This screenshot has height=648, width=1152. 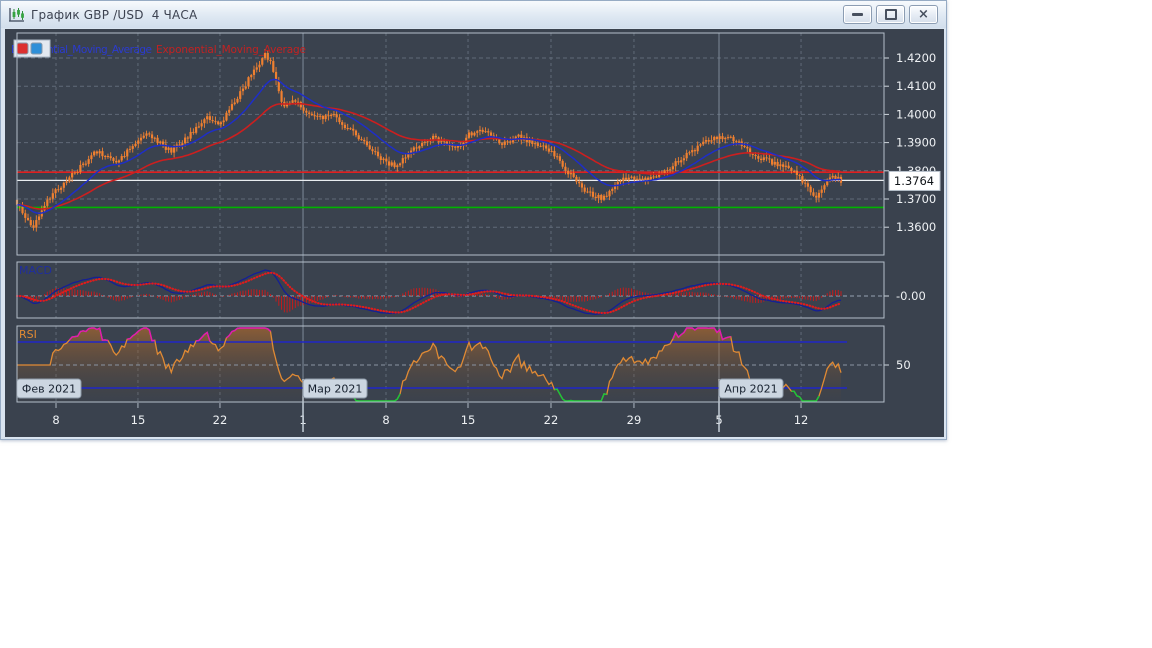 I want to click on rsi-label: RSI, so click(x=28, y=334).